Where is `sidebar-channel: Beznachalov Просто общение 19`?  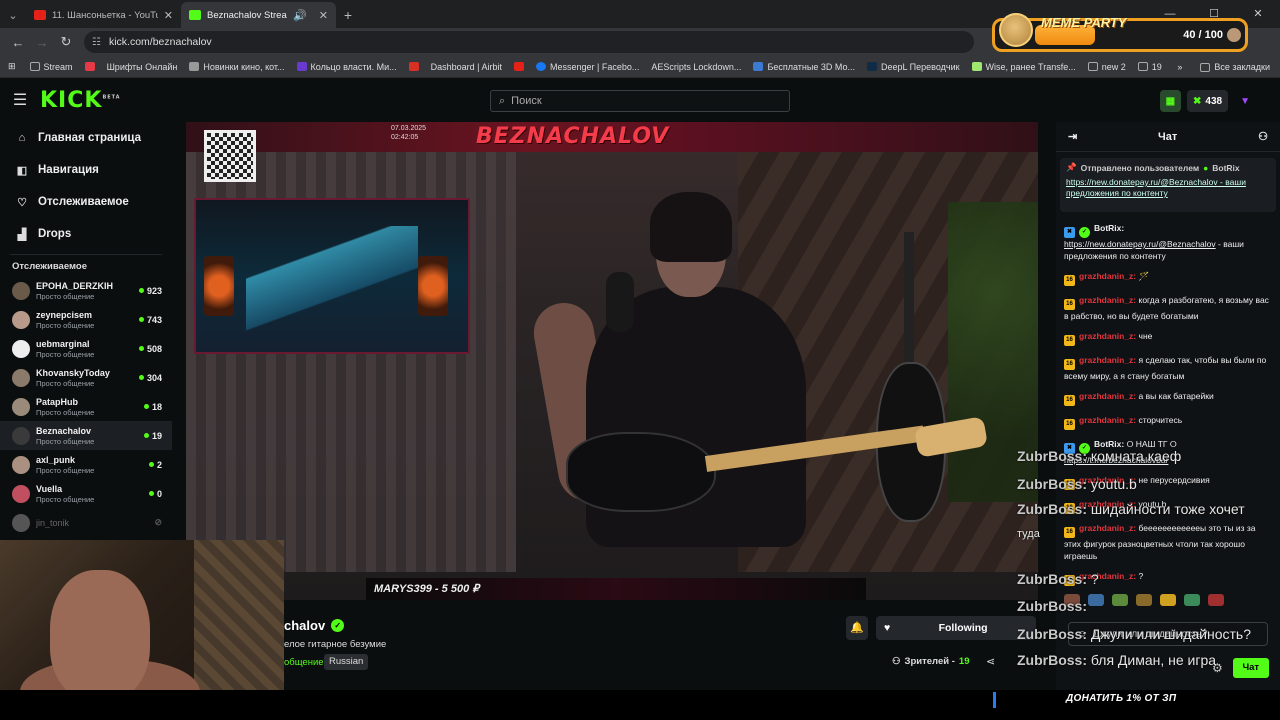
sidebar-channel: Beznachalov Просто общение 19 is located at coordinates (86, 435).